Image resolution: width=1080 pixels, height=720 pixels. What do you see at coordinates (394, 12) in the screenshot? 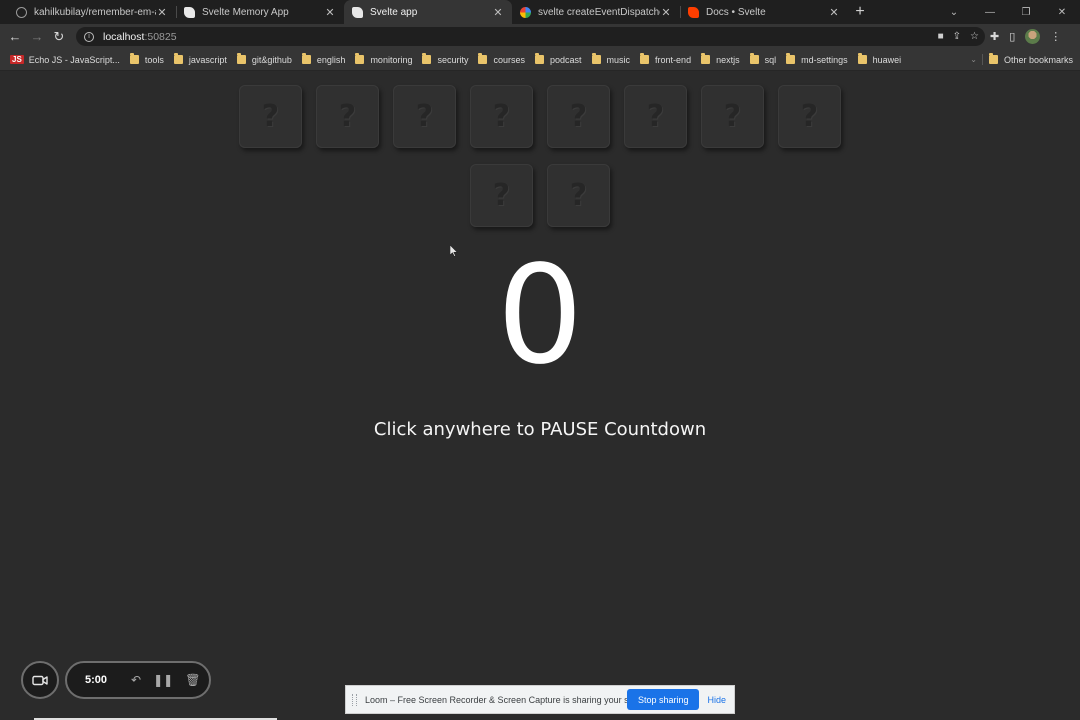
I see `tab-title: Svelte app` at bounding box center [394, 12].